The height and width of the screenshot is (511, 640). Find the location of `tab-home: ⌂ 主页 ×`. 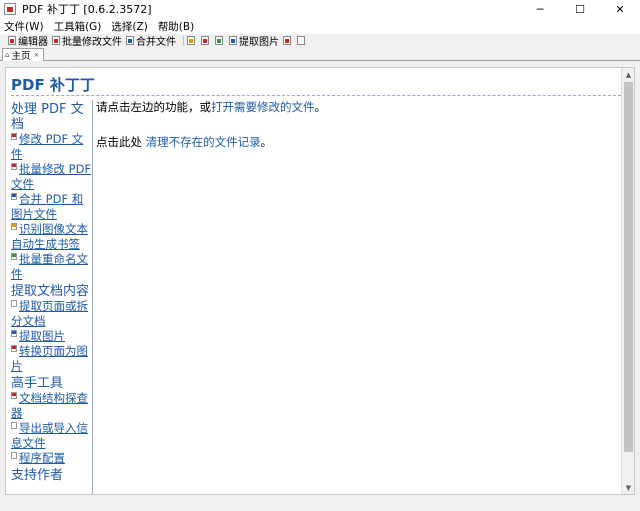

tab-home: ⌂ 主页 × is located at coordinates (23, 55).